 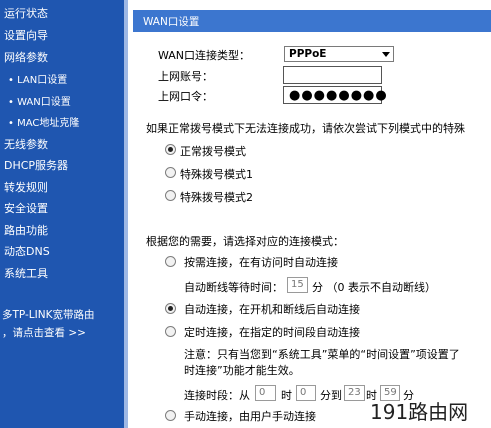 What do you see at coordinates (216, 174) in the screenshot?
I see `dial-special-1-label: 特殊拨号模式1` at bounding box center [216, 174].